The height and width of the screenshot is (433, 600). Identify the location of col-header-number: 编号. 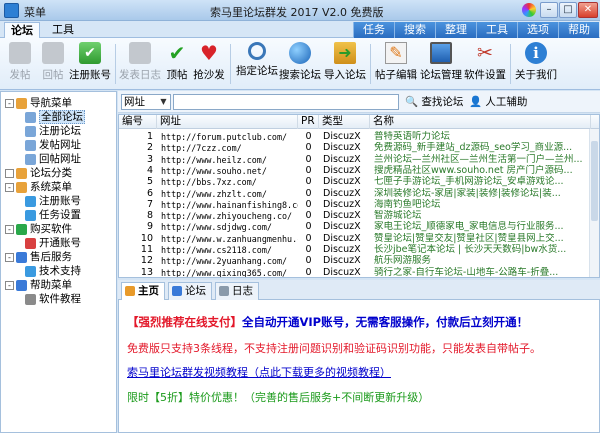
(138, 122).